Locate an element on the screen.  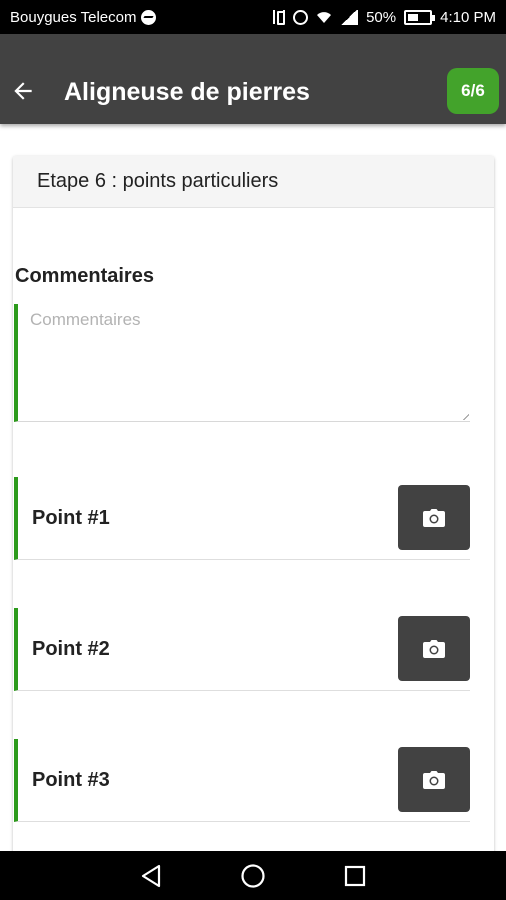
comments-input is located at coordinates (244, 362).